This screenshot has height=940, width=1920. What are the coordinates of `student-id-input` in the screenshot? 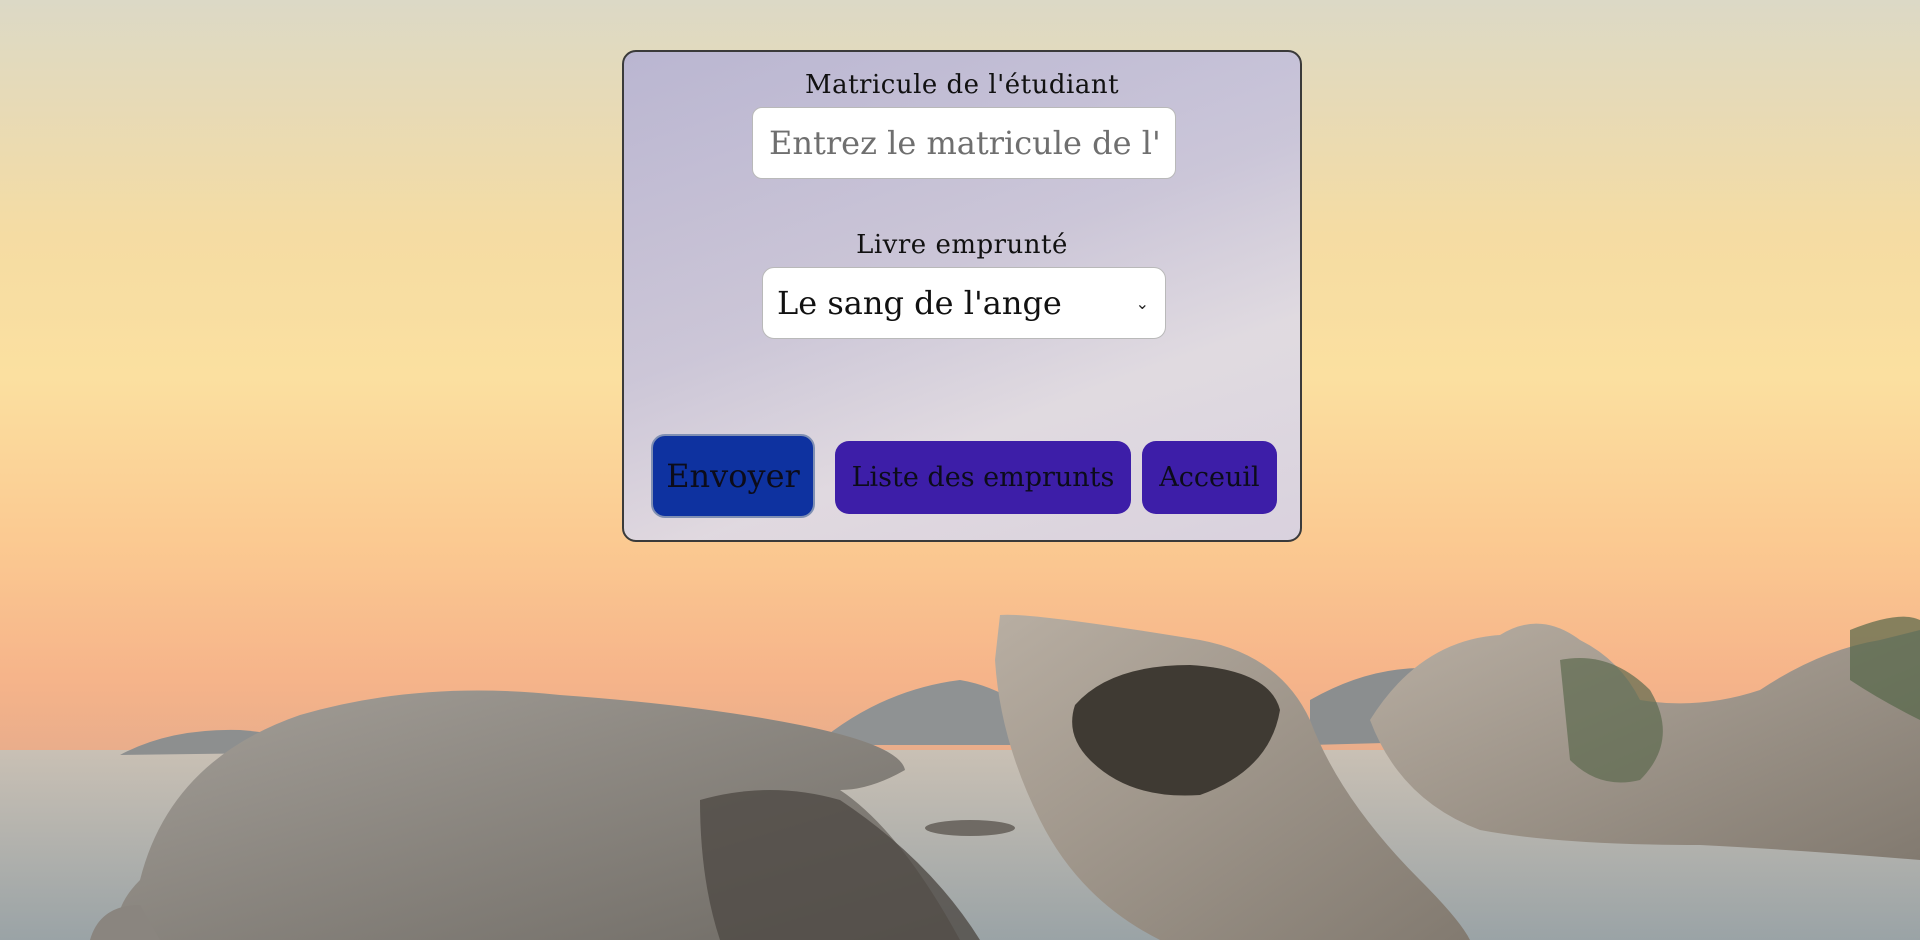 It's located at (964, 143).